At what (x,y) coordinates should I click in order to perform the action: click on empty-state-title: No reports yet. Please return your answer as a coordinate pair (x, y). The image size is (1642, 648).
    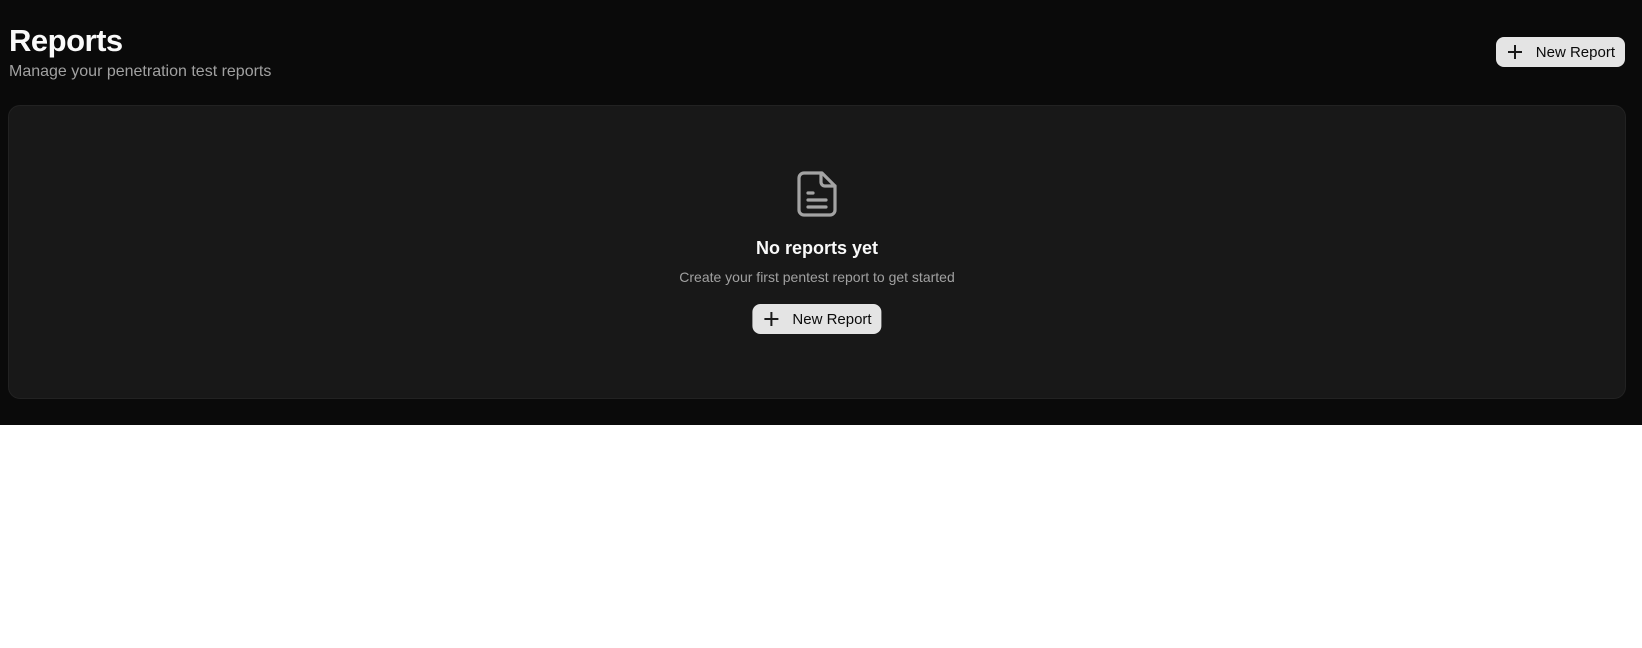
    Looking at the image, I should click on (817, 248).